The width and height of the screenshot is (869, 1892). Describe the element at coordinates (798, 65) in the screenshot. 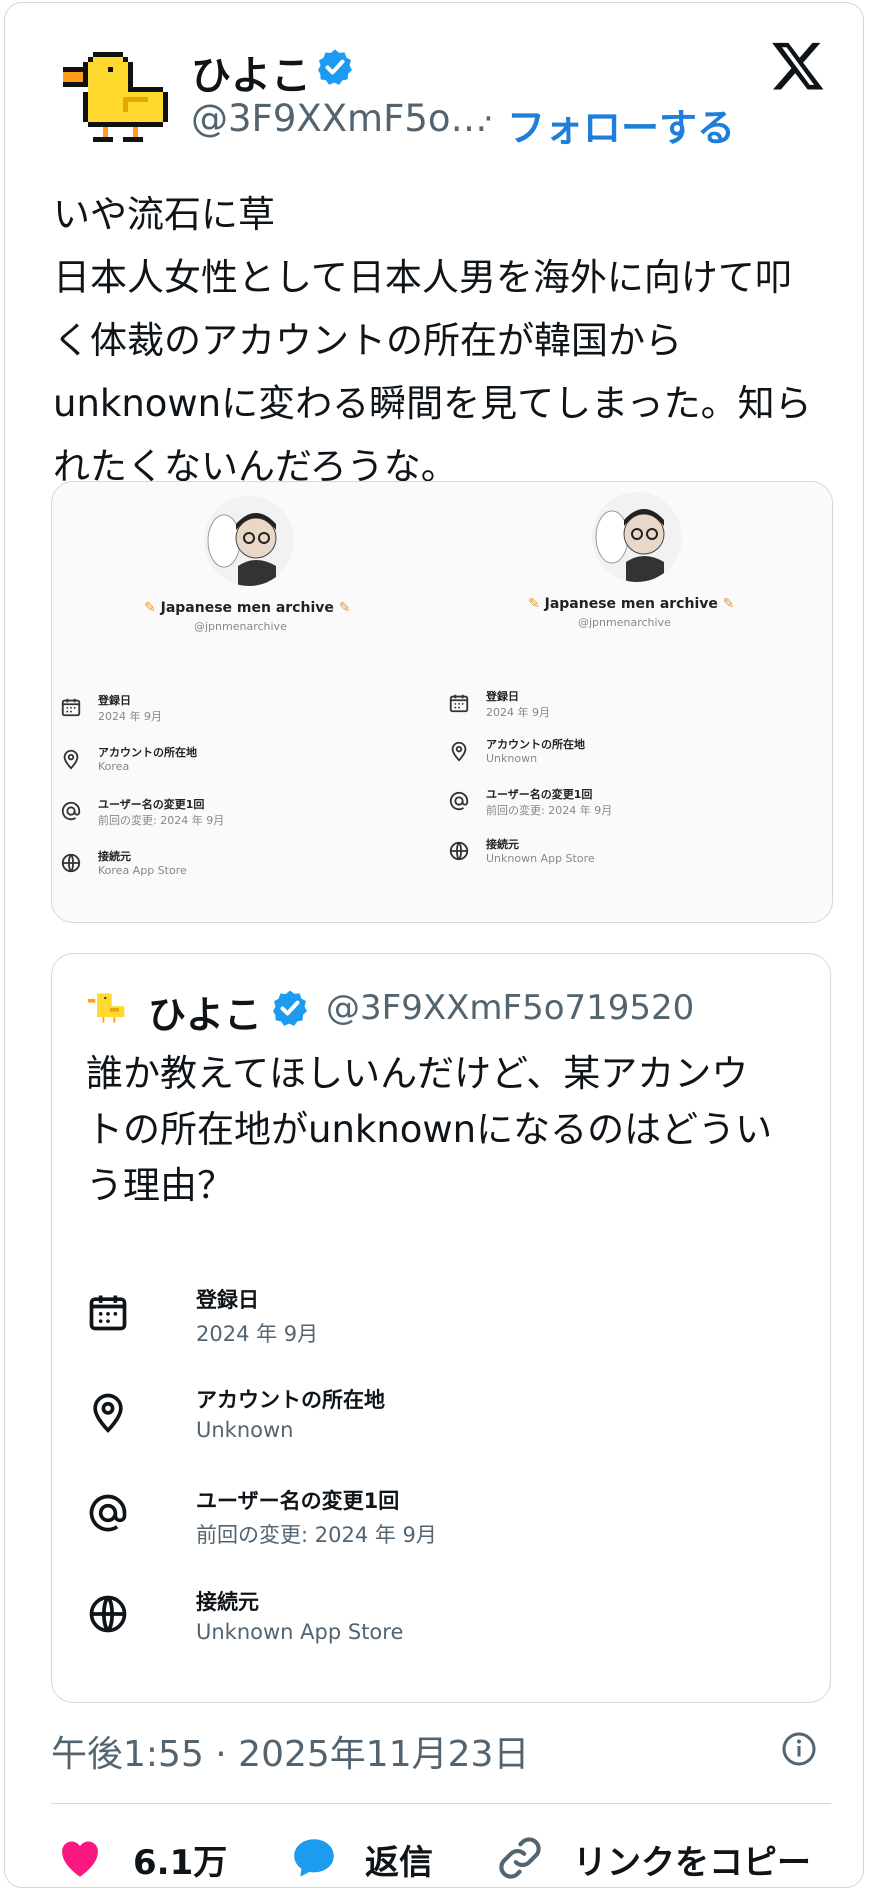

I see `x-logo-icon` at that location.